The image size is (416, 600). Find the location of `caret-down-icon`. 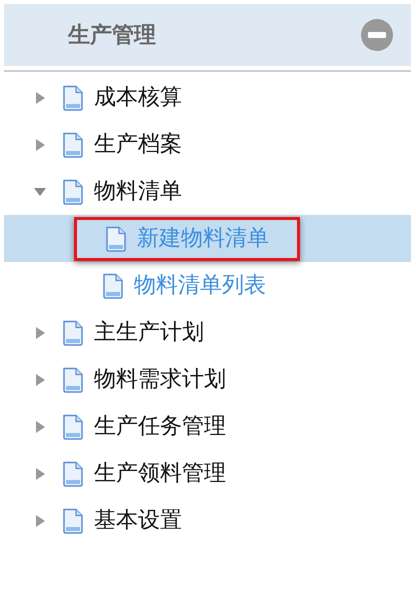

caret-down-icon is located at coordinates (40, 192).